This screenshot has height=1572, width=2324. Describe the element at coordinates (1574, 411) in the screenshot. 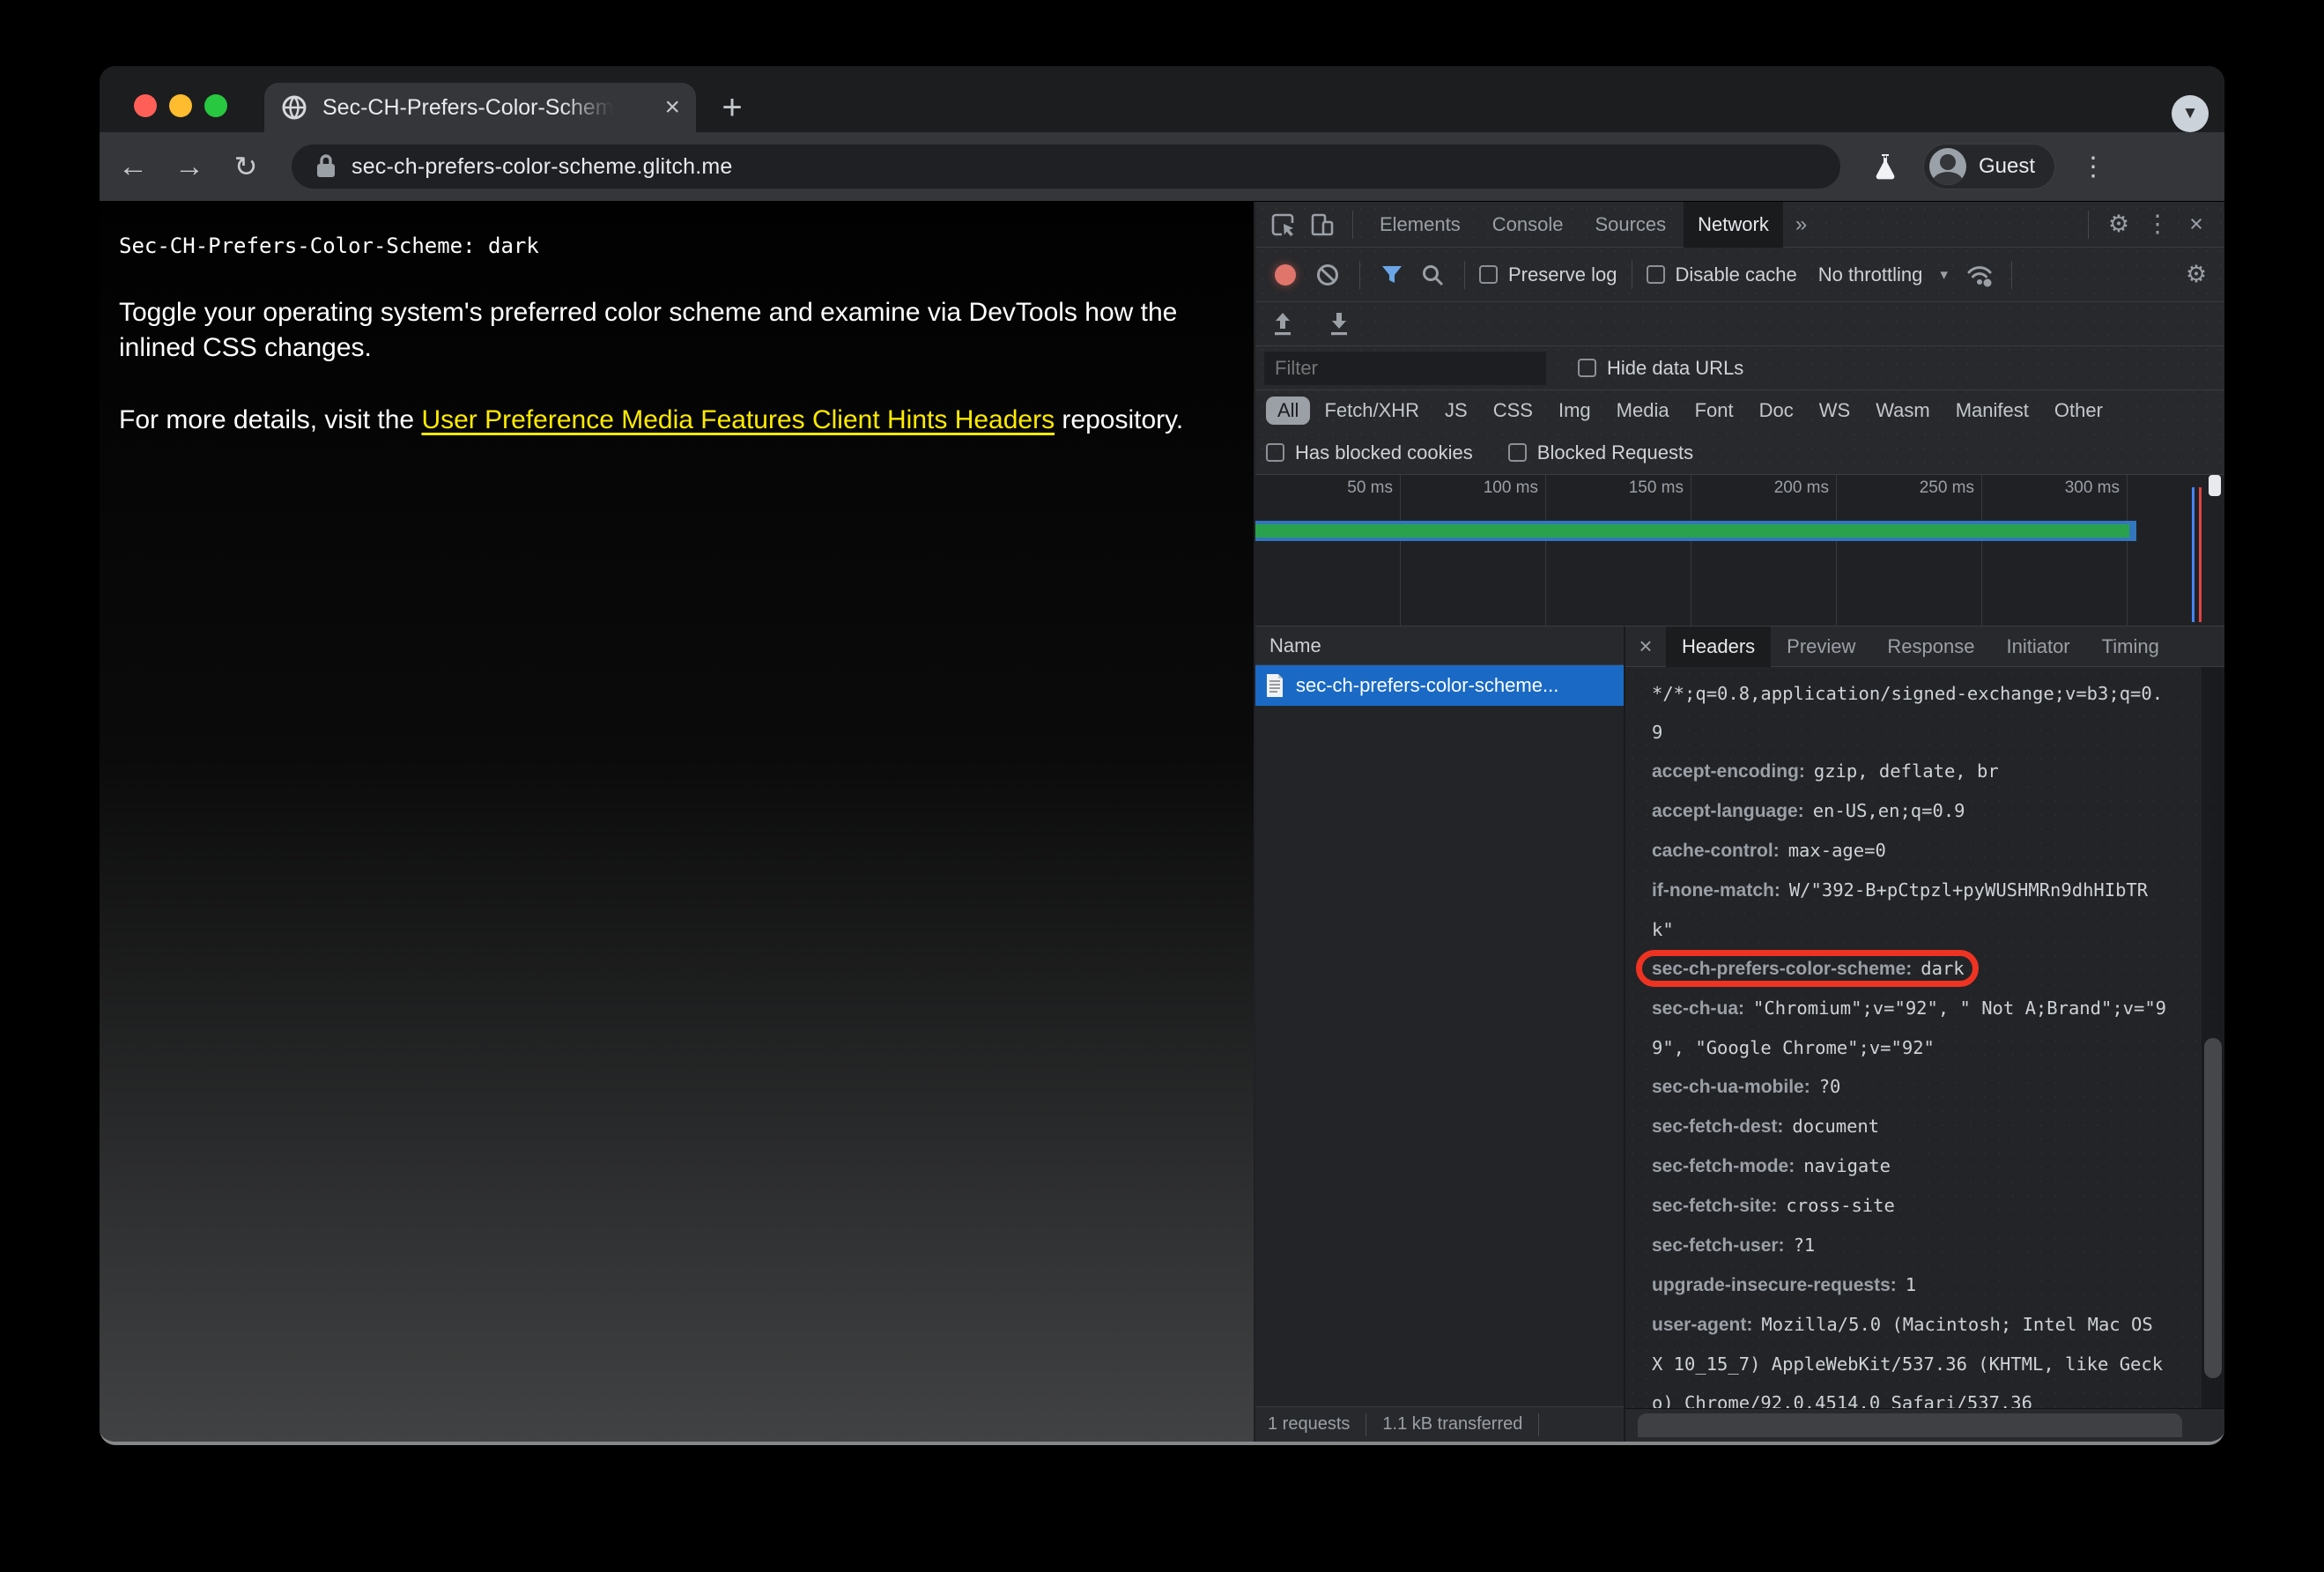

I see `resource-type-pill: Img` at that location.